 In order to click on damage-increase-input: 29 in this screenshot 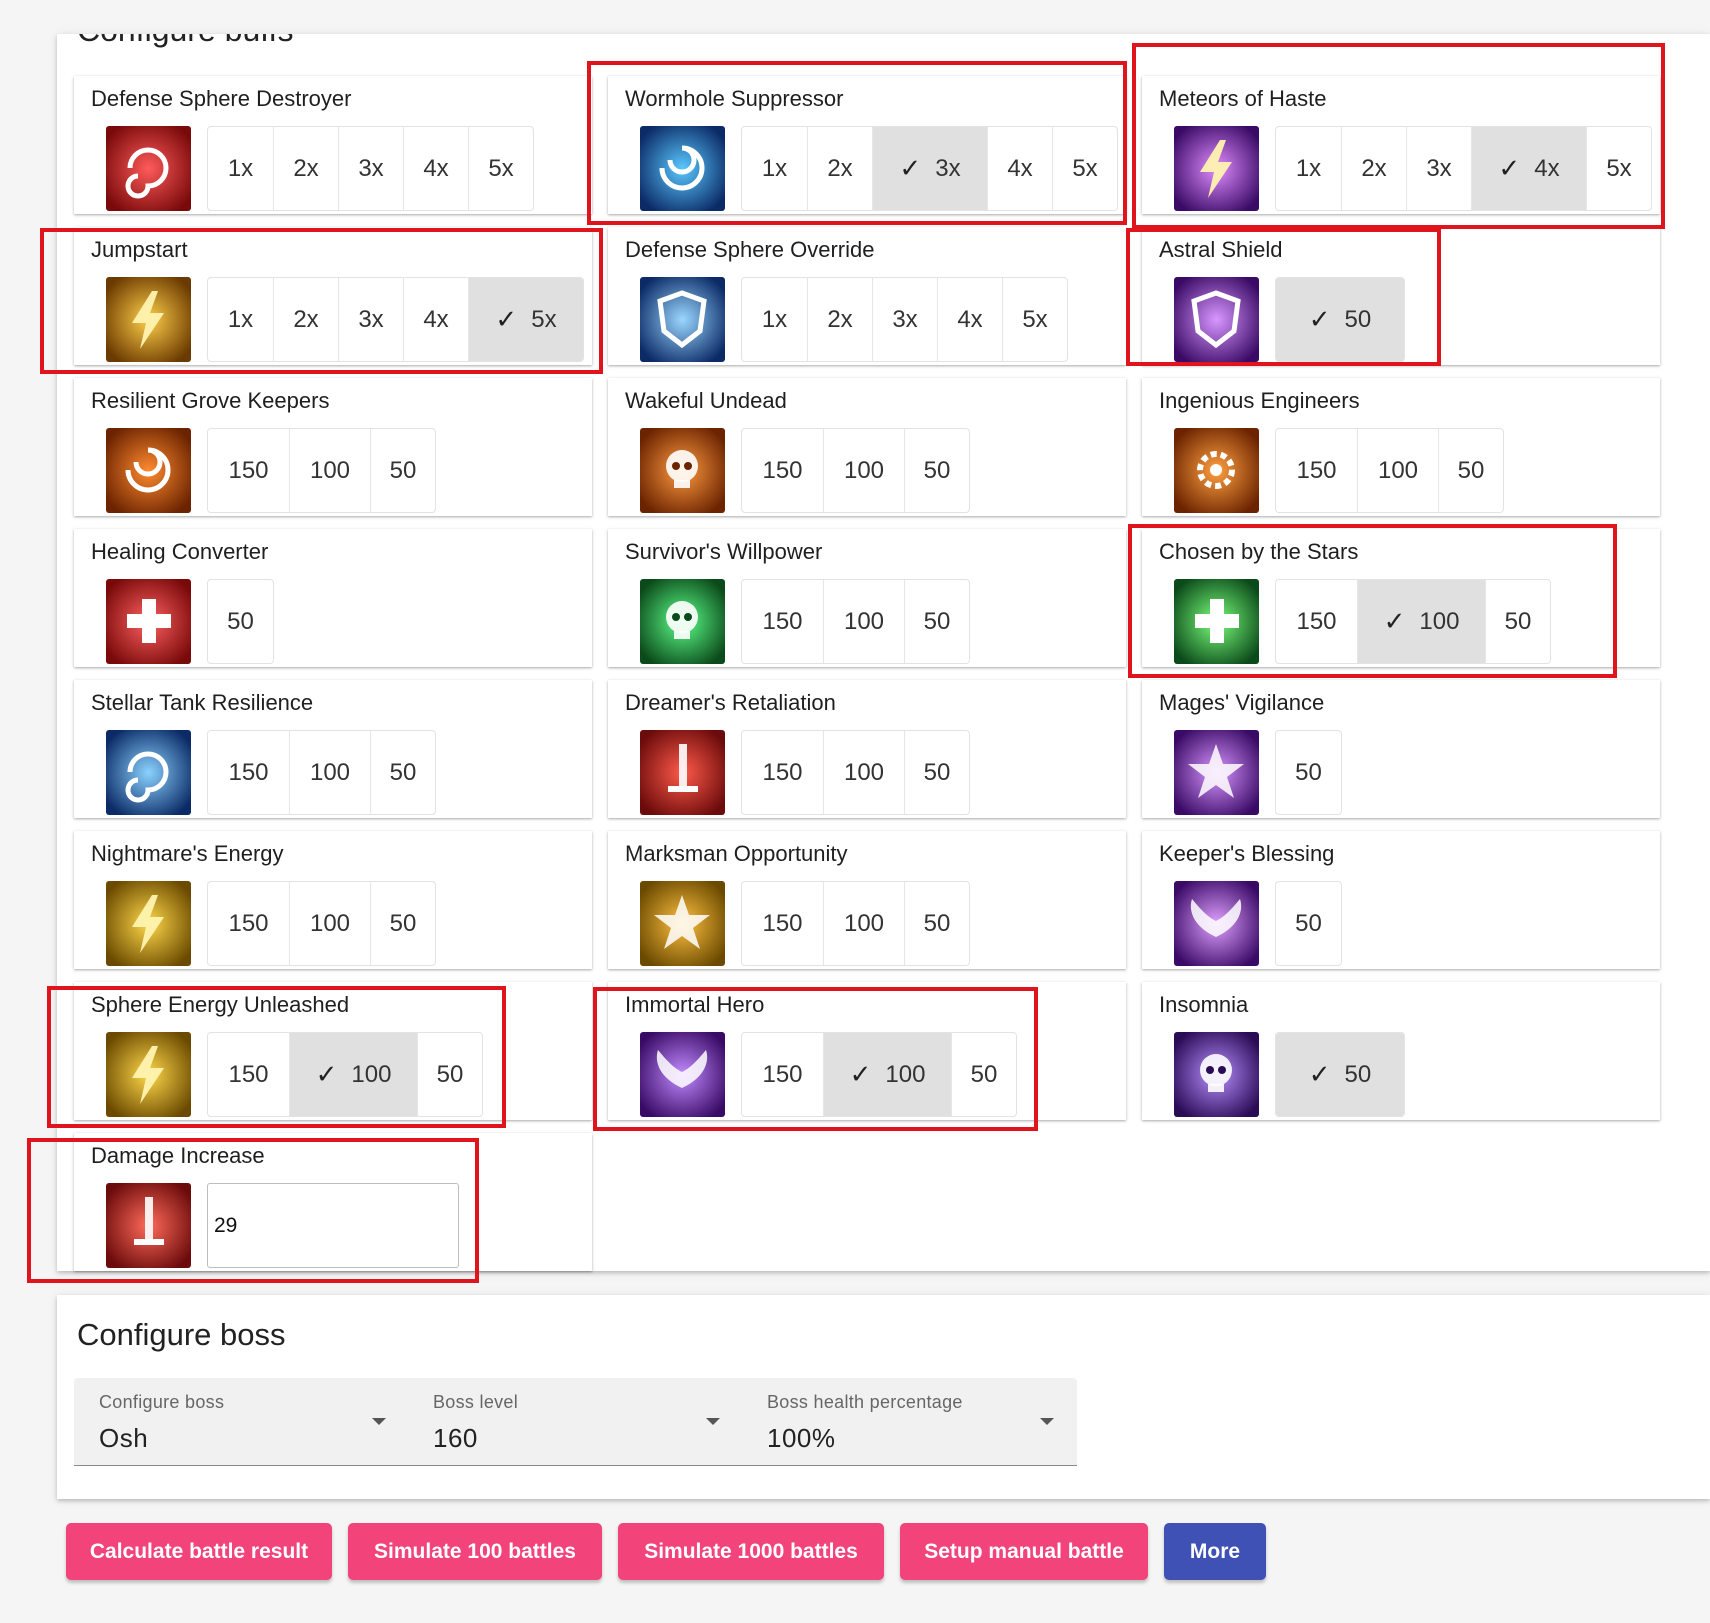, I will do `click(333, 1225)`.